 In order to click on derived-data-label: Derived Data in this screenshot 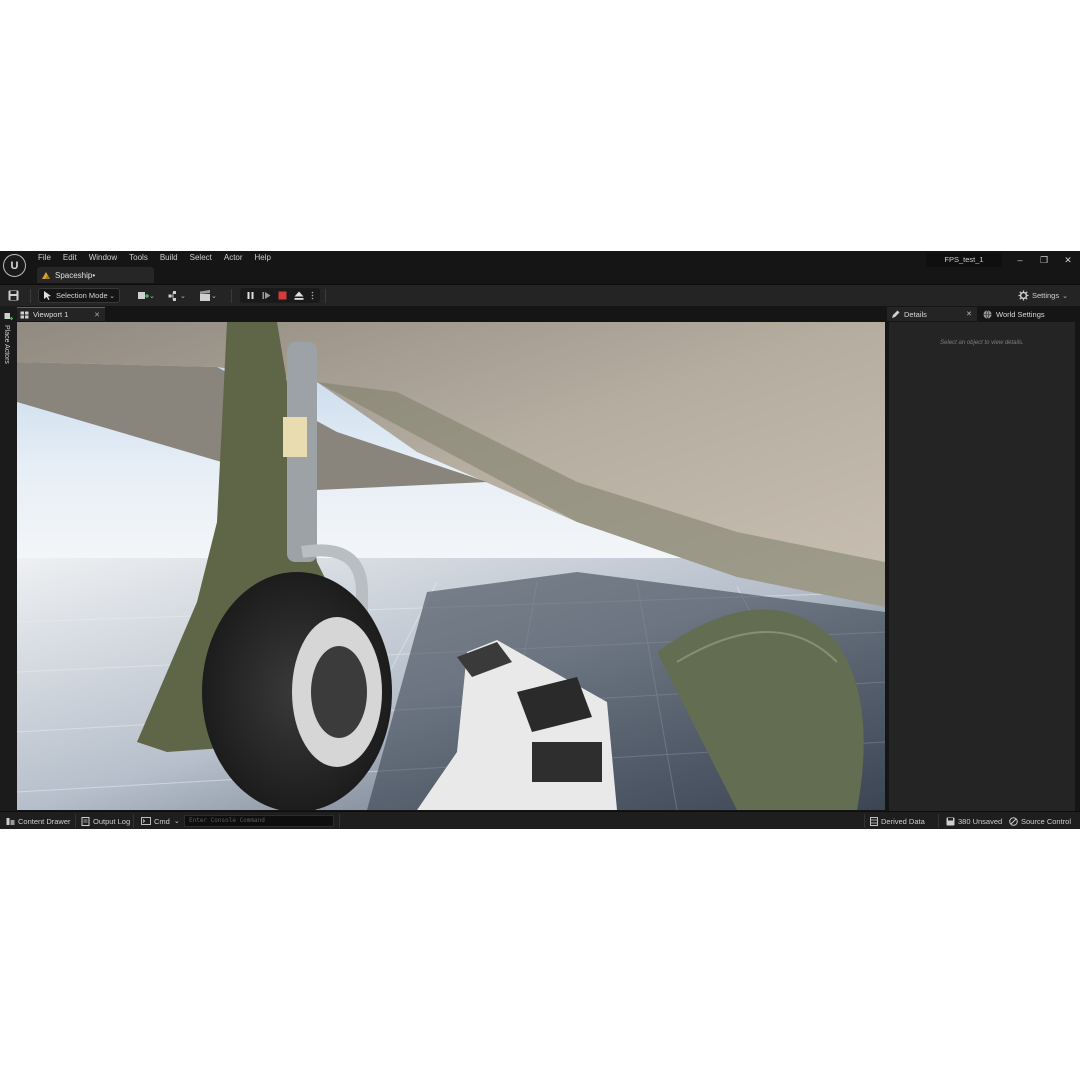, I will do `click(903, 821)`.